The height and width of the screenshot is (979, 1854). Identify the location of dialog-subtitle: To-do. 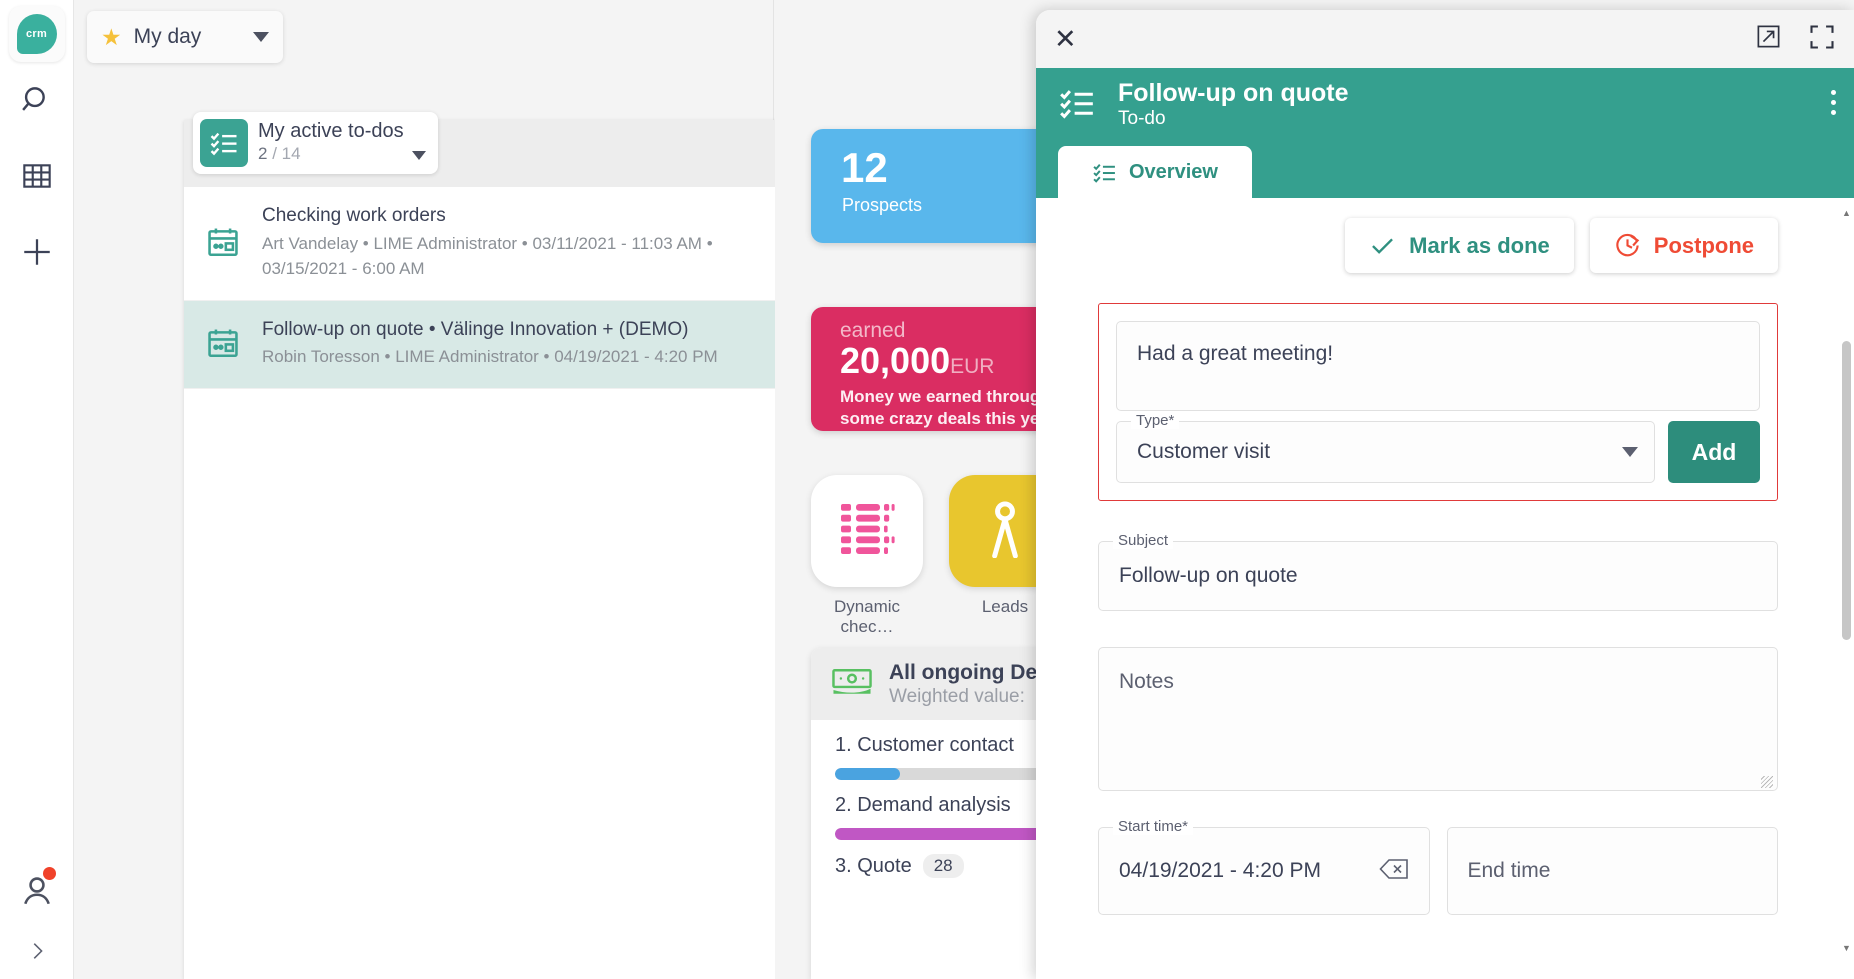
(1142, 118).